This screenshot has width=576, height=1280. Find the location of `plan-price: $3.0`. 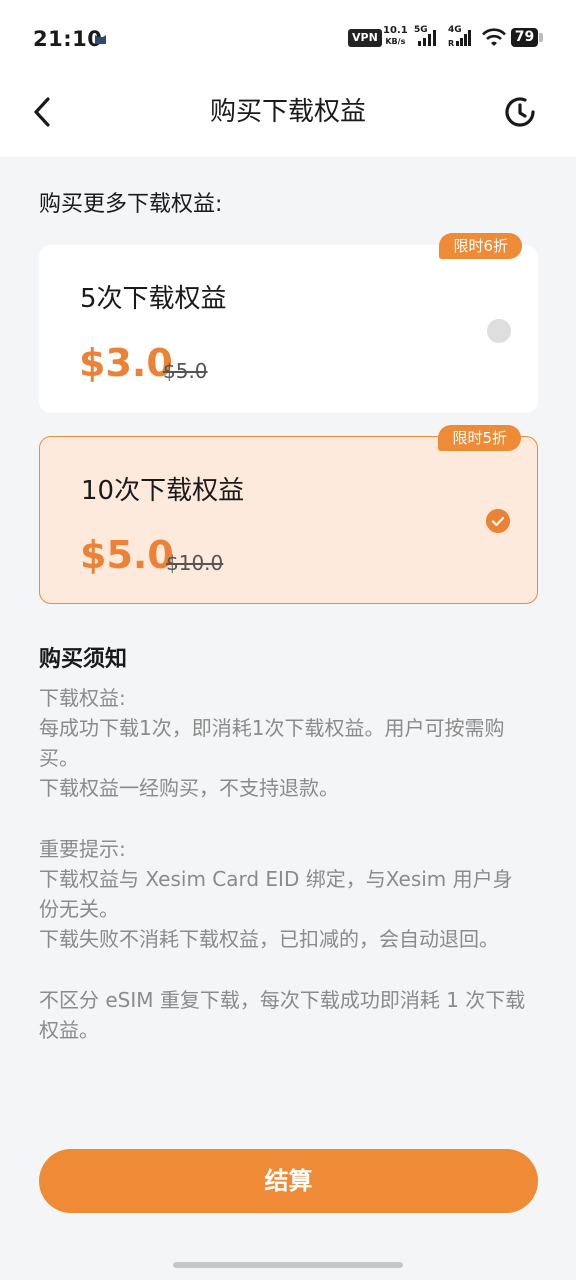

plan-price: $3.0 is located at coordinates (126, 363).